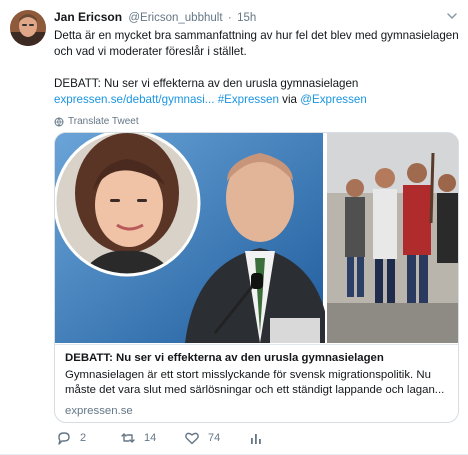  I want to click on reply-icon, so click(64, 438).